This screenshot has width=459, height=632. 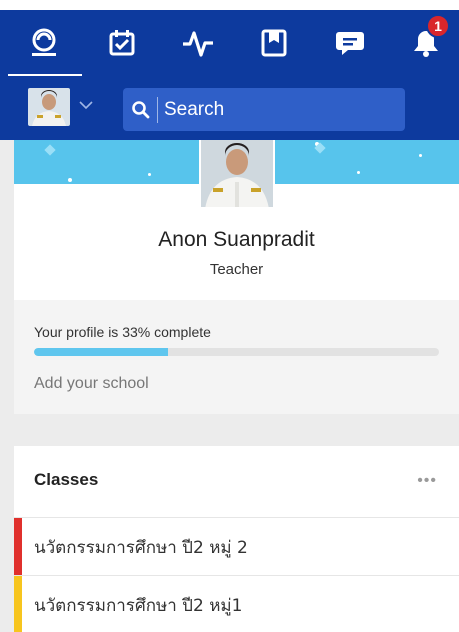 I want to click on nav-tab-notifications: 1, so click(x=429, y=37).